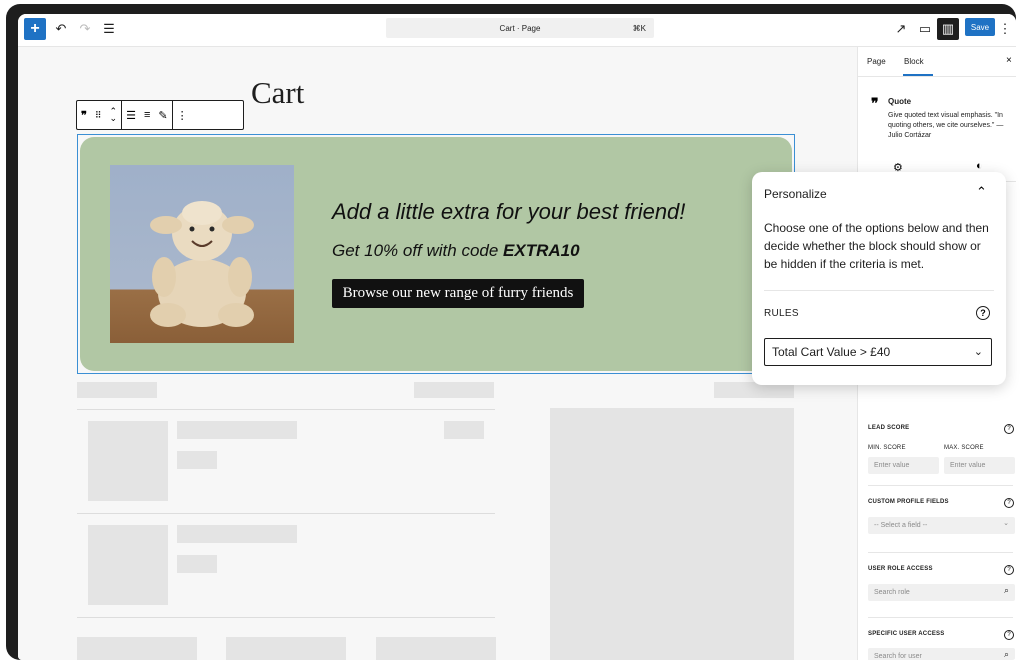 Image resolution: width=1024 pixels, height=667 pixels. I want to click on quote-subline-text: Get 10% off with code, so click(418, 250).